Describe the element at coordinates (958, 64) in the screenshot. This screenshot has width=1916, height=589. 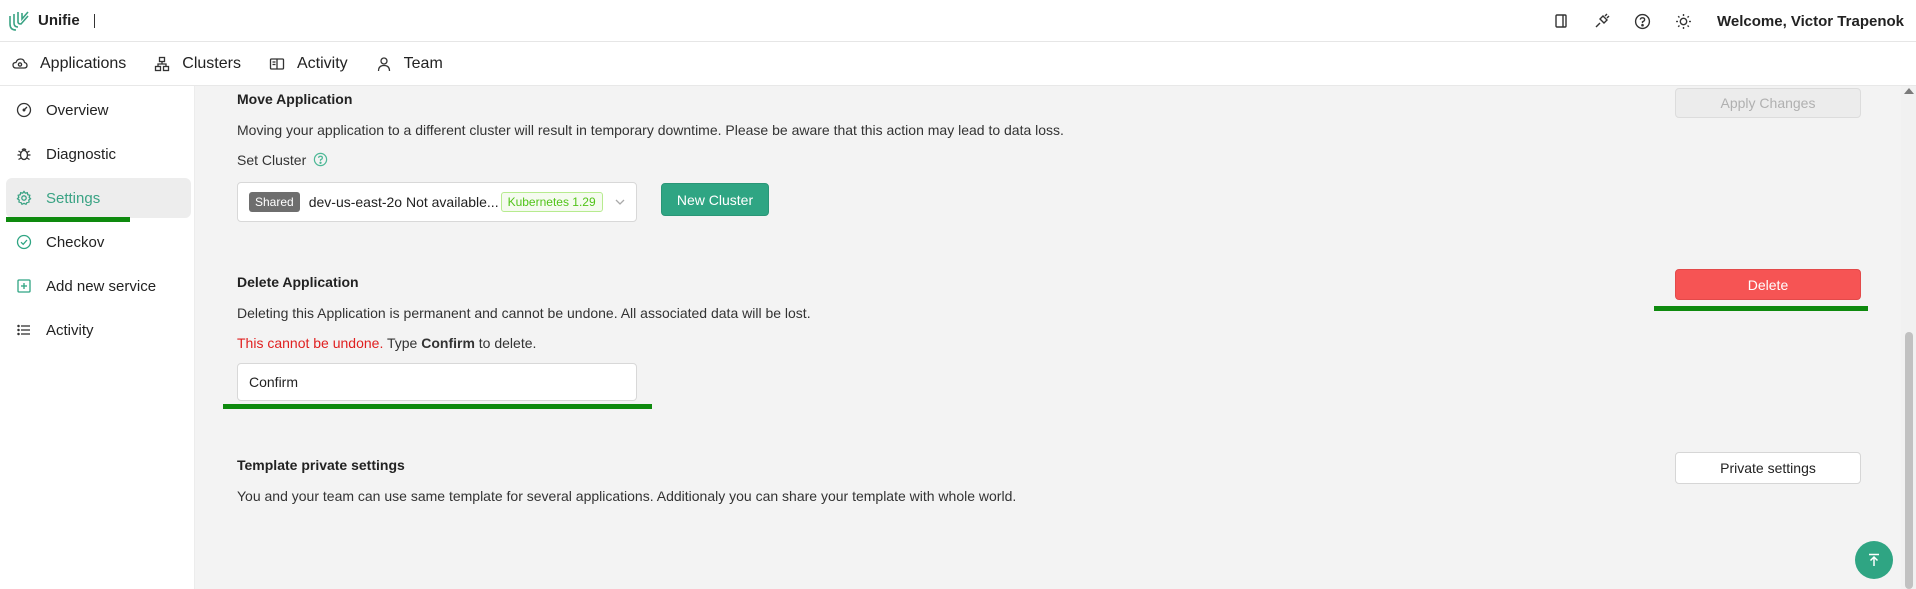
I see `main-nav: Applications Clusters Activity Team` at that location.